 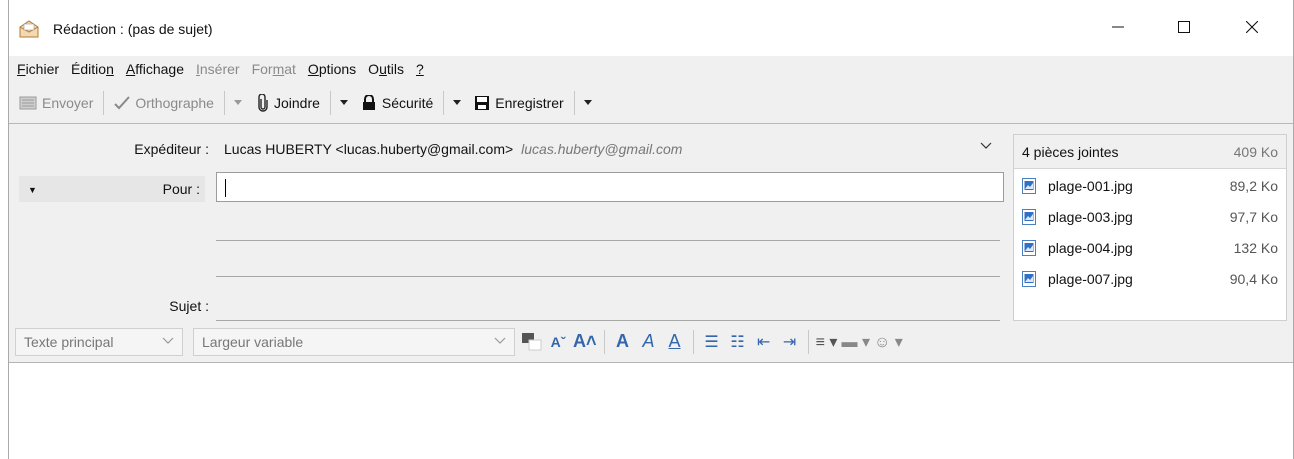 I want to click on attachment-item: plage-007.jpg 90,4 Ko, so click(x=1150, y=279).